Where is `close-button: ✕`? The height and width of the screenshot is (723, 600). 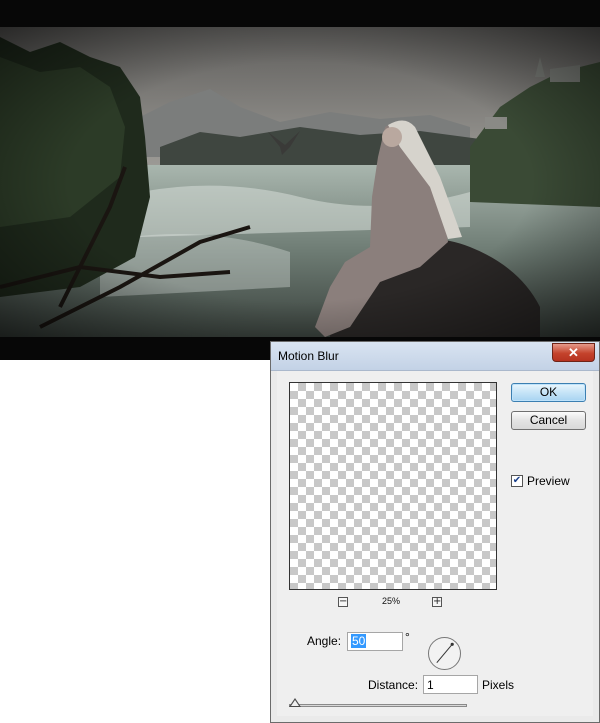
close-button: ✕ is located at coordinates (573, 352).